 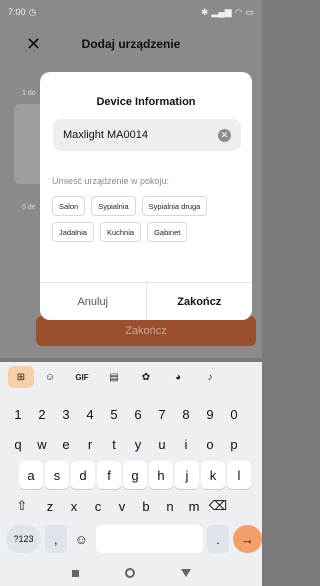 What do you see at coordinates (24, 539) in the screenshot?
I see `symbols-key: ?123` at bounding box center [24, 539].